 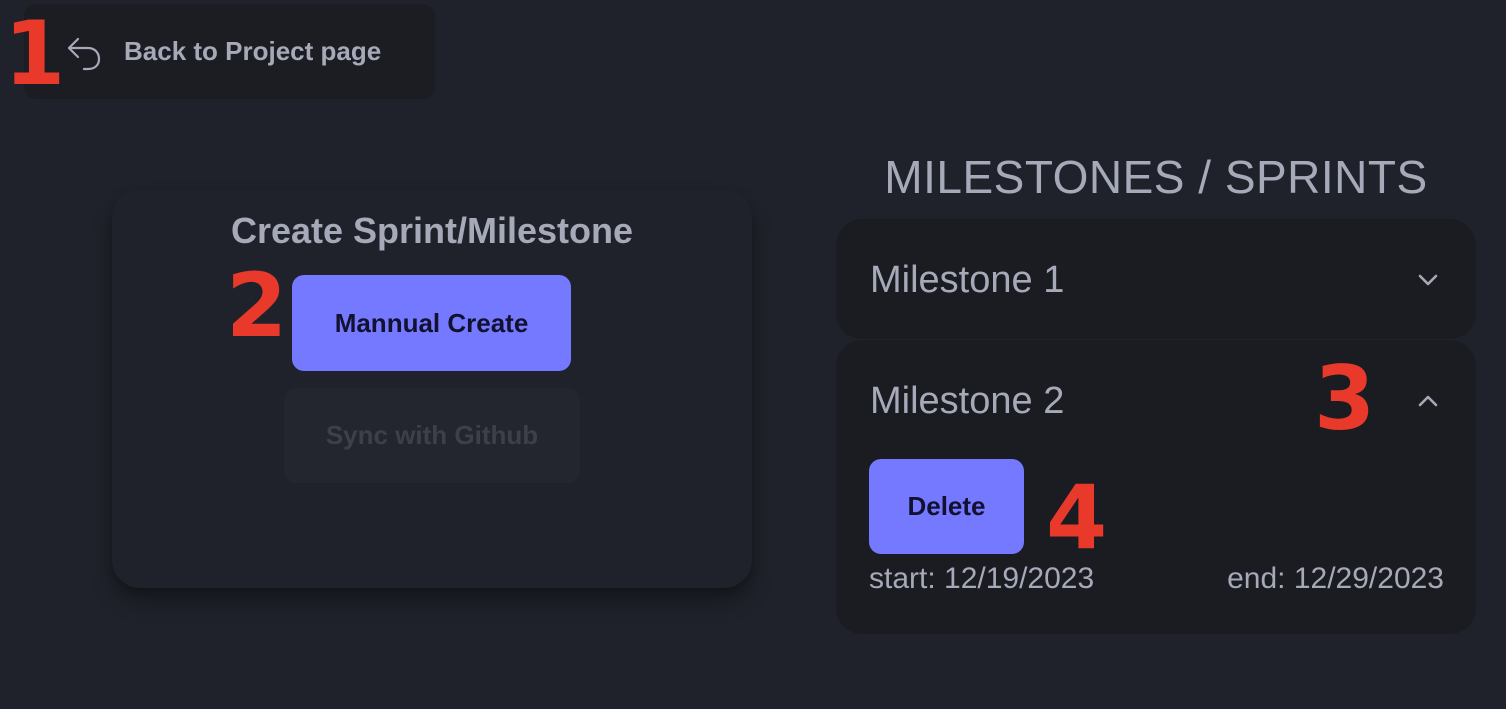 I want to click on chevron-up-icon, so click(x=1428, y=401).